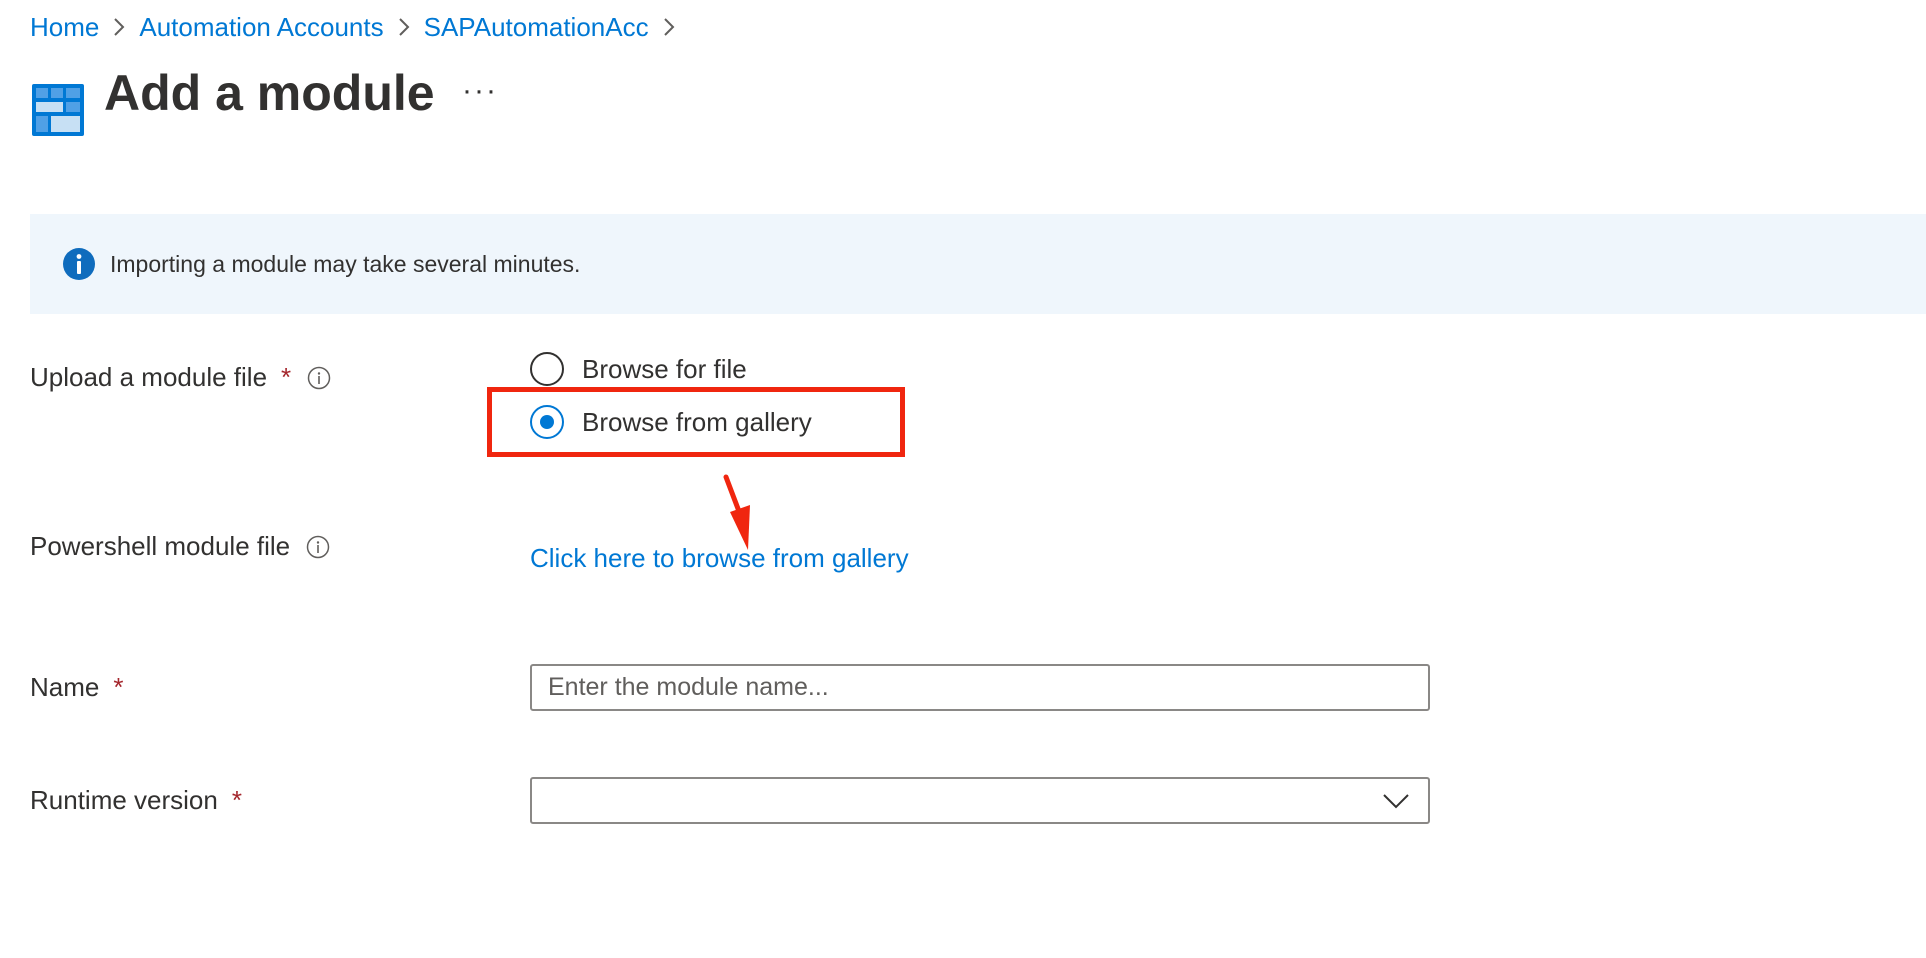  What do you see at coordinates (65, 687) in the screenshot?
I see `name-label-text: Name` at bounding box center [65, 687].